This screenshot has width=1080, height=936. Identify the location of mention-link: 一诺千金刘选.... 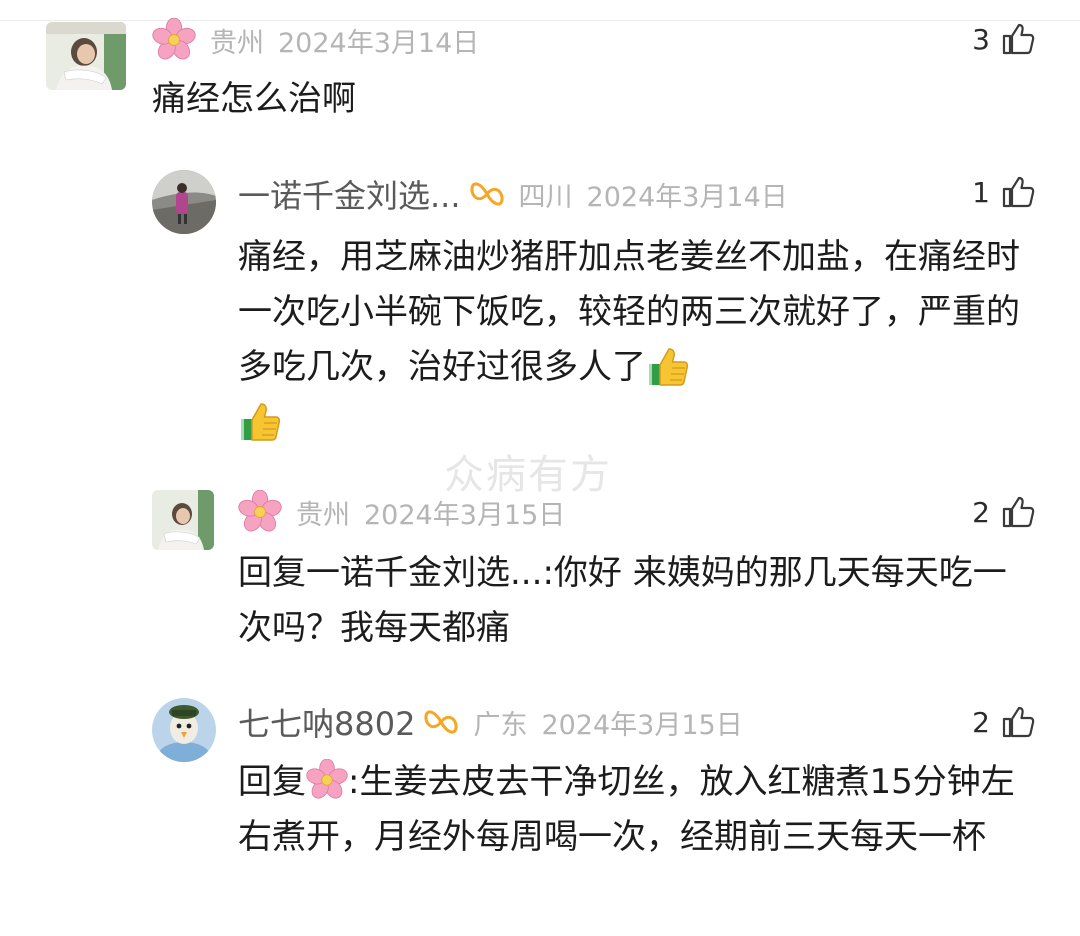
(424, 573).